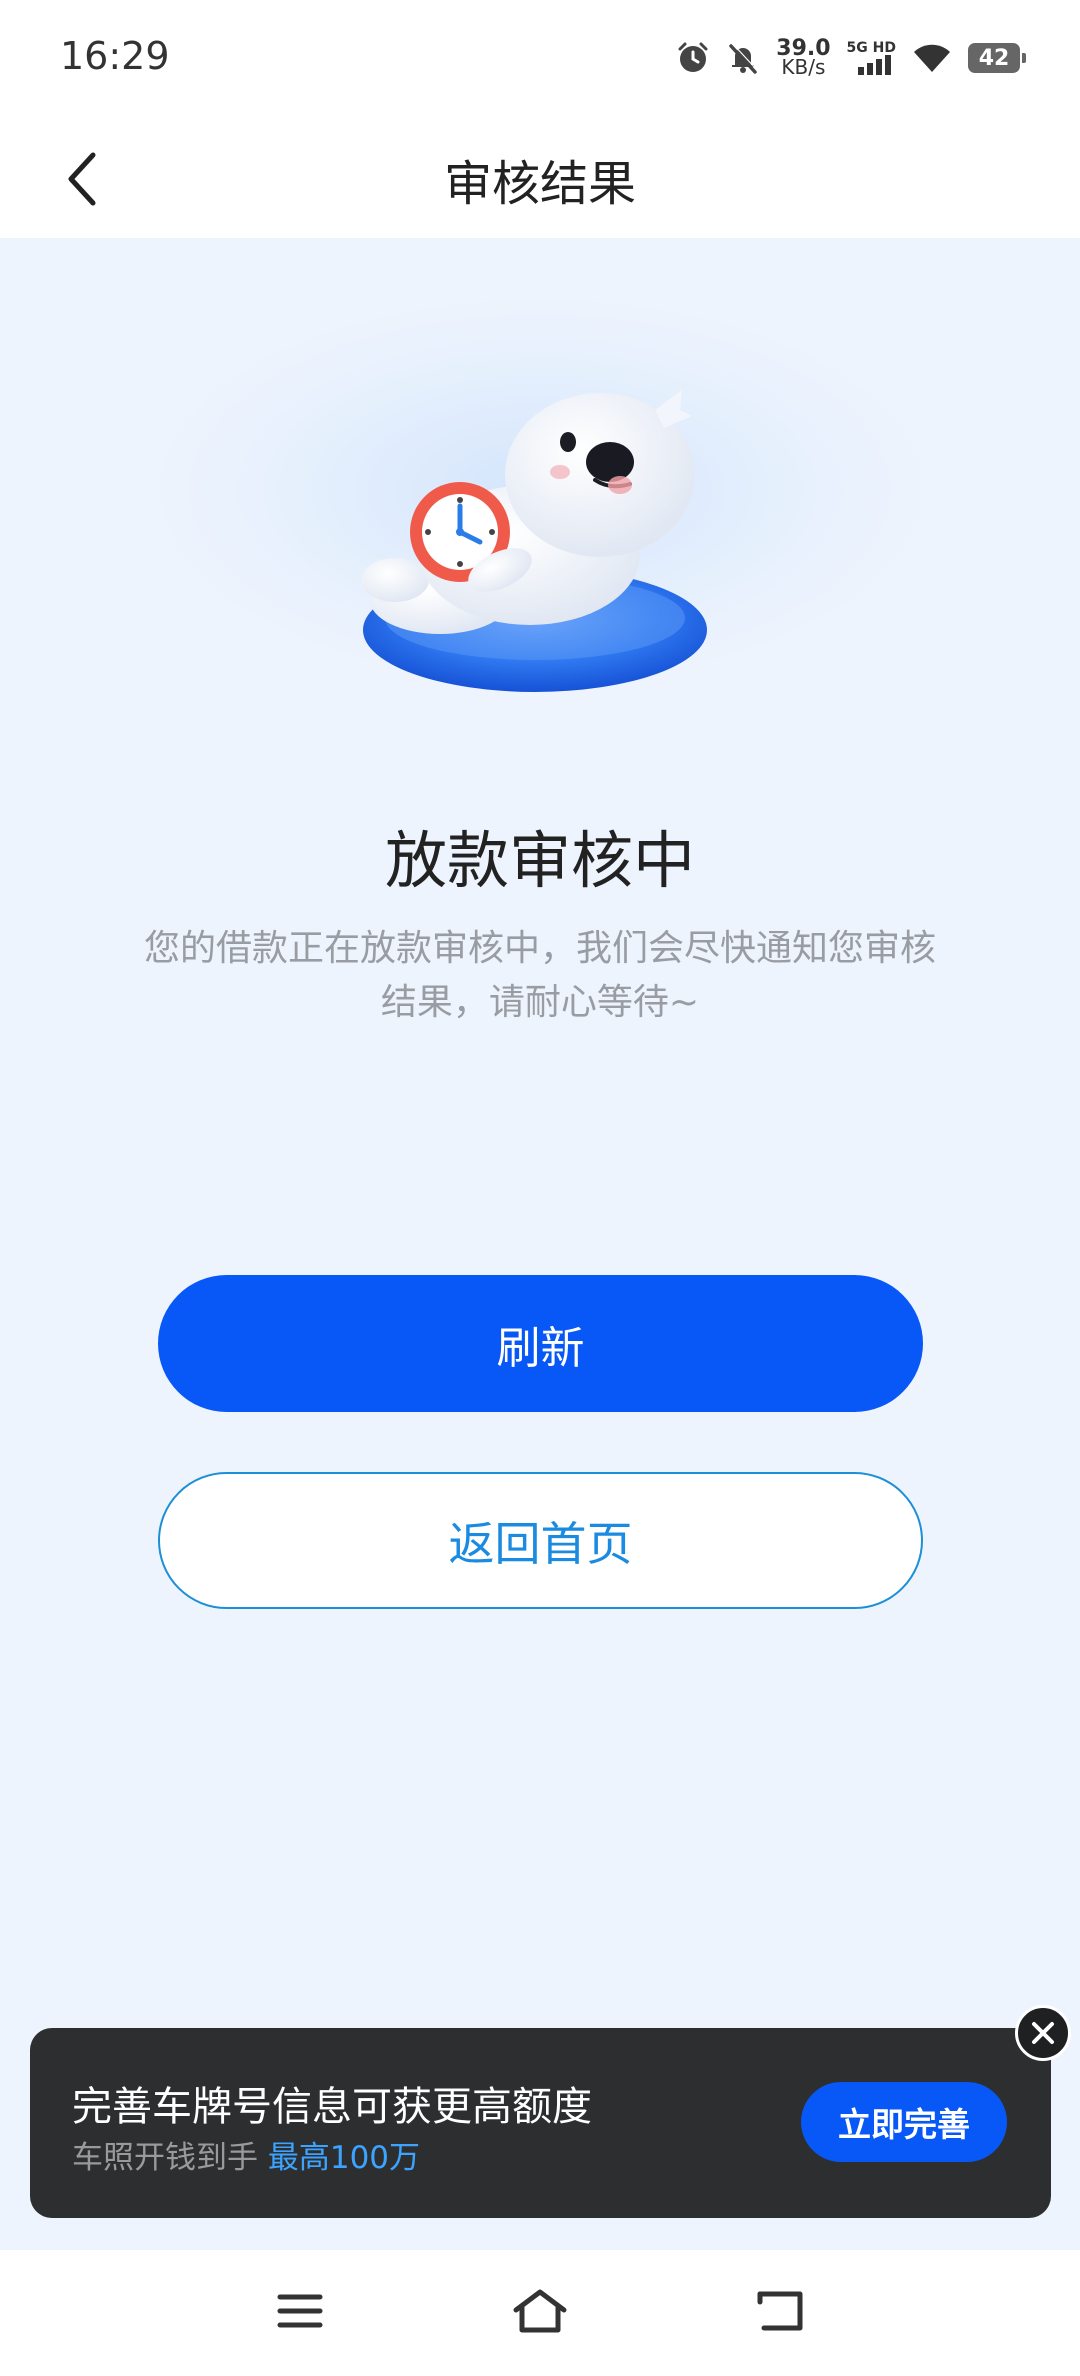 The width and height of the screenshot is (1080, 2376). What do you see at coordinates (539, 860) in the screenshot?
I see `review-status-title: 放款审核中` at bounding box center [539, 860].